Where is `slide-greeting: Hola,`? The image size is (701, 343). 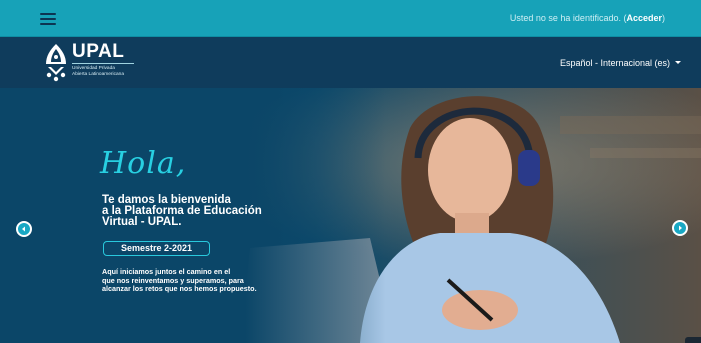 slide-greeting: Hola, is located at coordinates (143, 163).